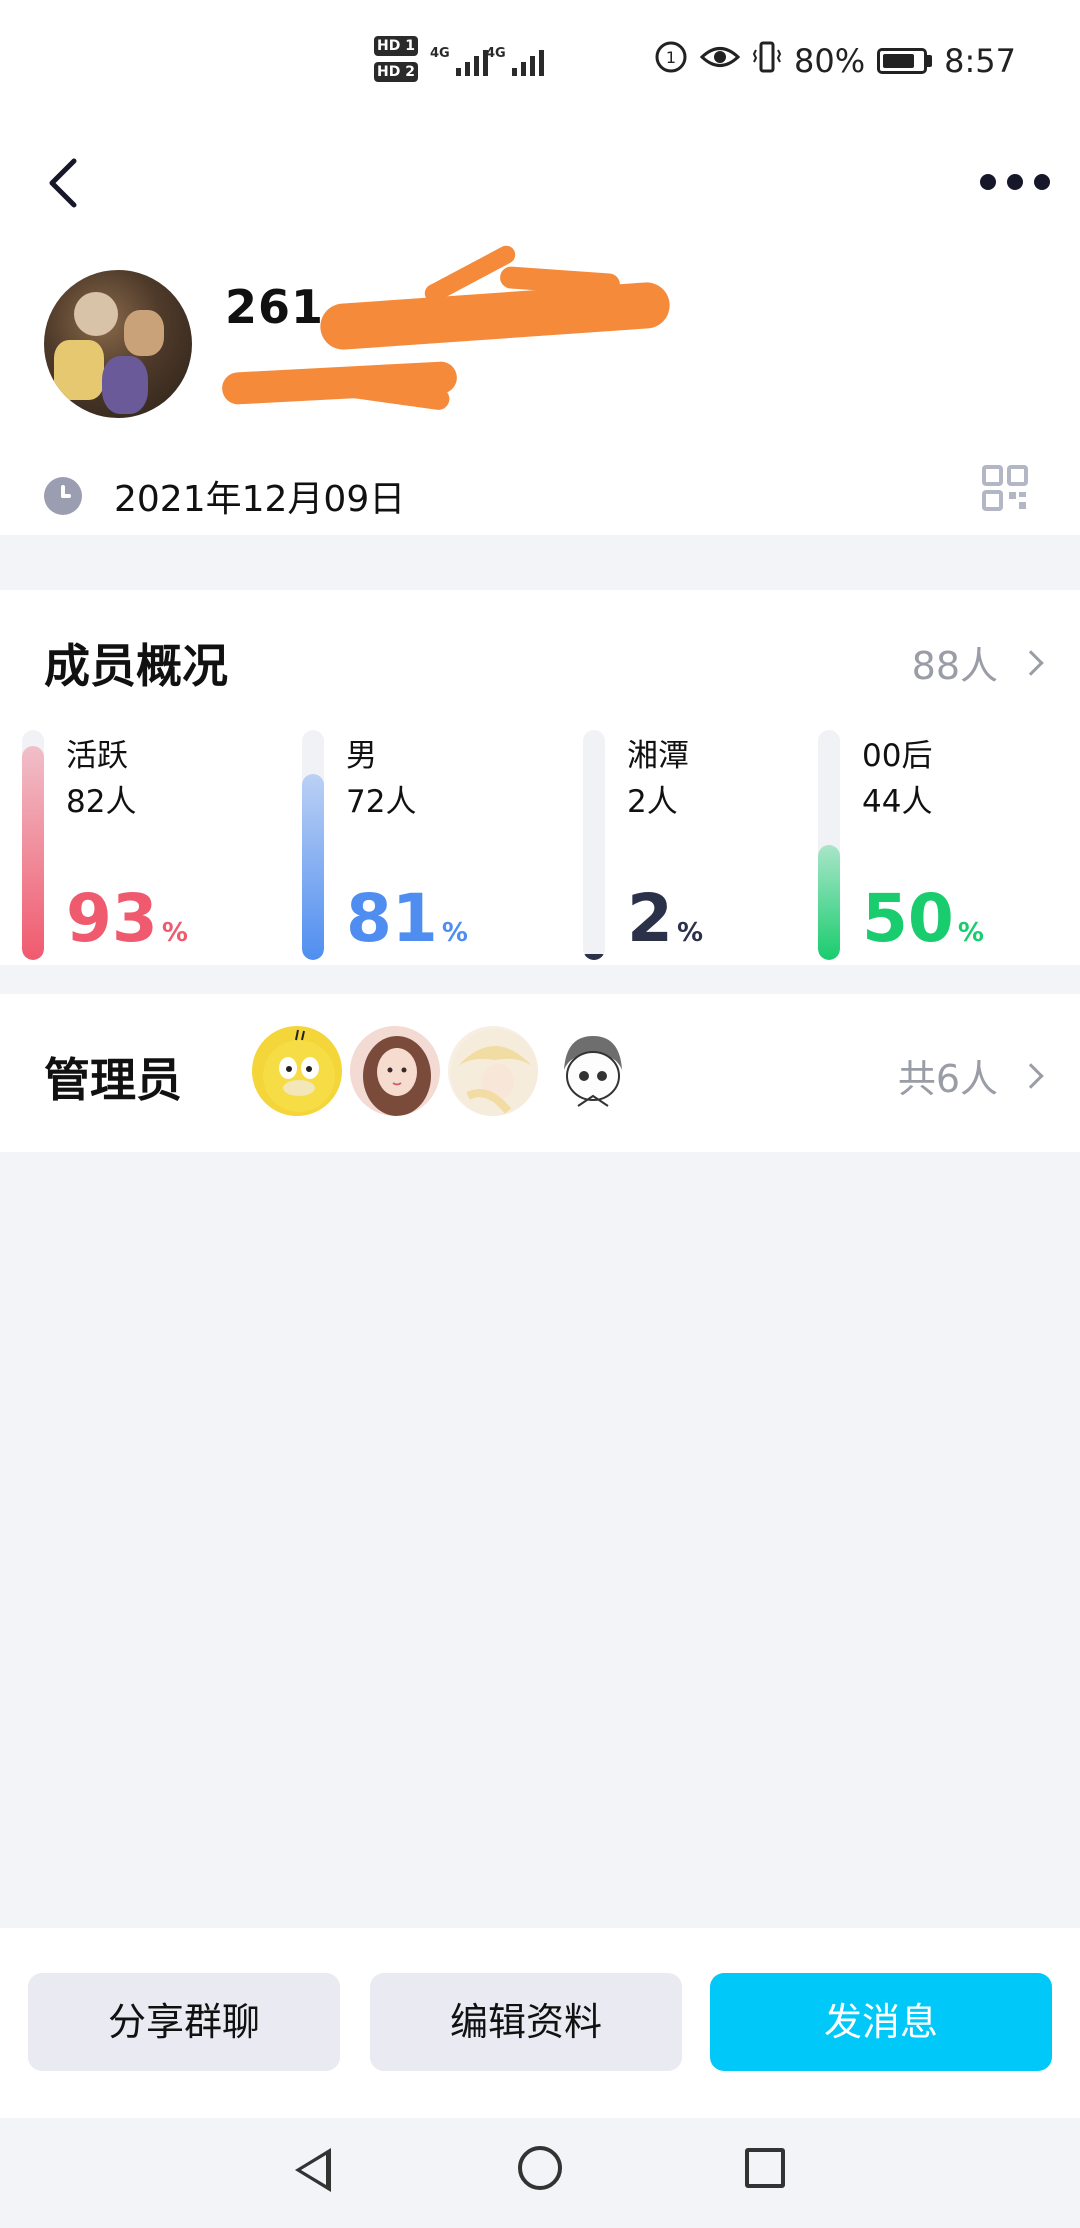  What do you see at coordinates (765, 2168) in the screenshot?
I see `nav-recent-apps-icon` at bounding box center [765, 2168].